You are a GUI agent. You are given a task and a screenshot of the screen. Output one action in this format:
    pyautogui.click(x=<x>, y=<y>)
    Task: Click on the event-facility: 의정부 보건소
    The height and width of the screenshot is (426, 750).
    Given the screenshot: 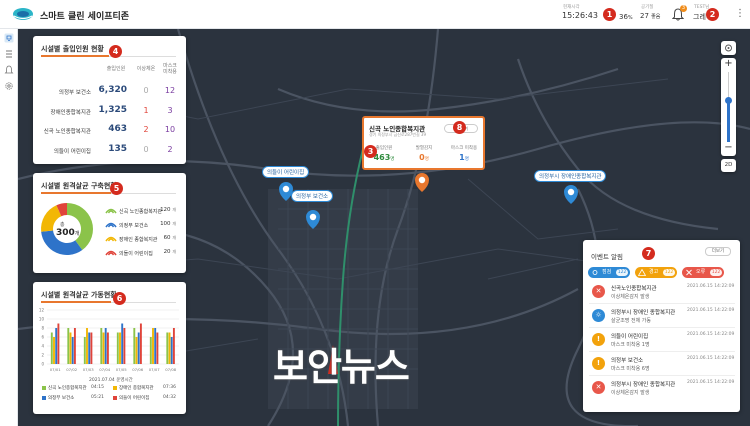 What is the action you would take?
    pyautogui.click(x=627, y=361)
    